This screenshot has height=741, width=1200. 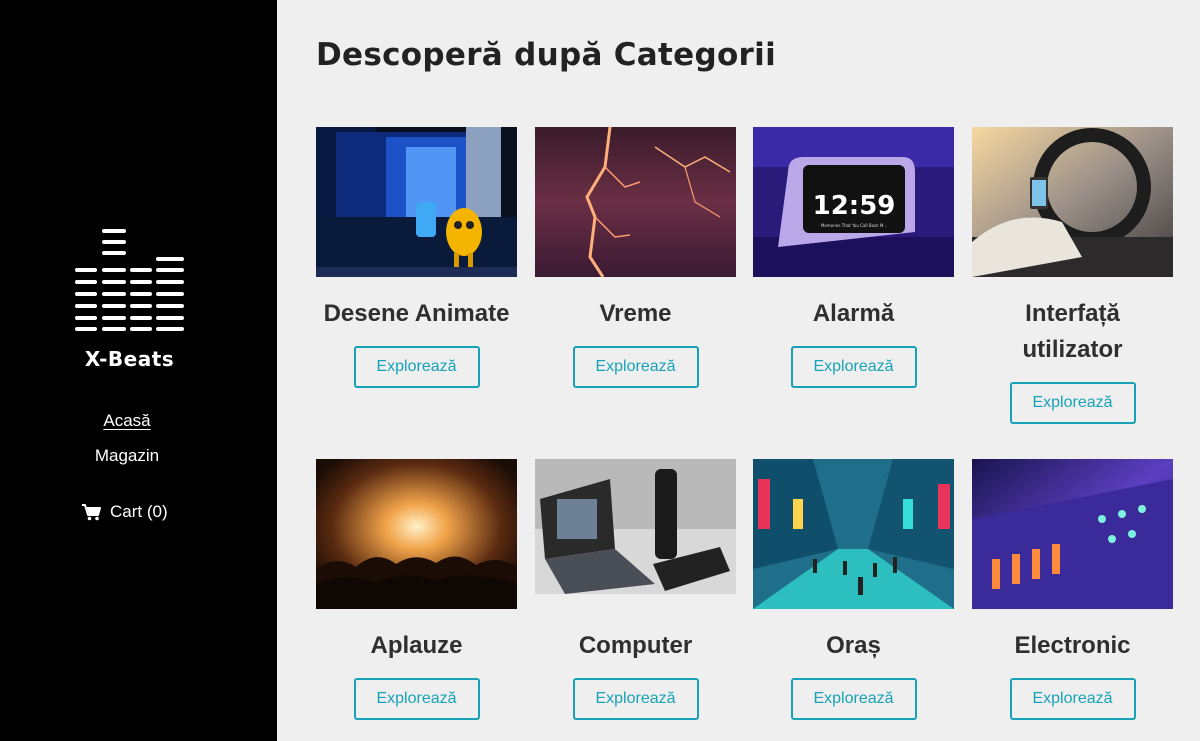 What do you see at coordinates (1072, 331) in the screenshot?
I see `category-name: Interfață utilizator` at bounding box center [1072, 331].